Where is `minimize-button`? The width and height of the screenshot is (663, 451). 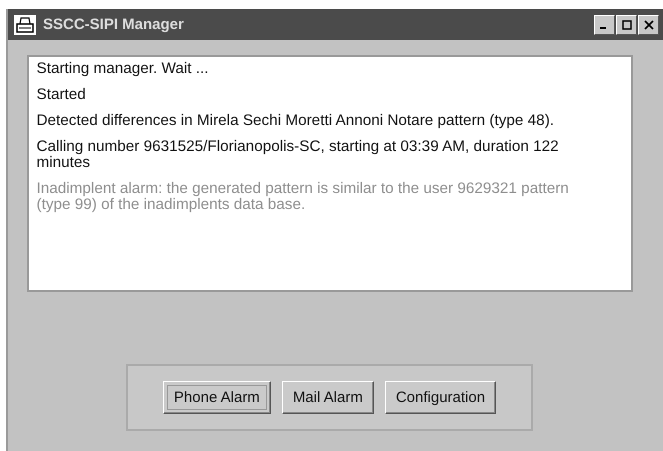 minimize-button is located at coordinates (604, 24).